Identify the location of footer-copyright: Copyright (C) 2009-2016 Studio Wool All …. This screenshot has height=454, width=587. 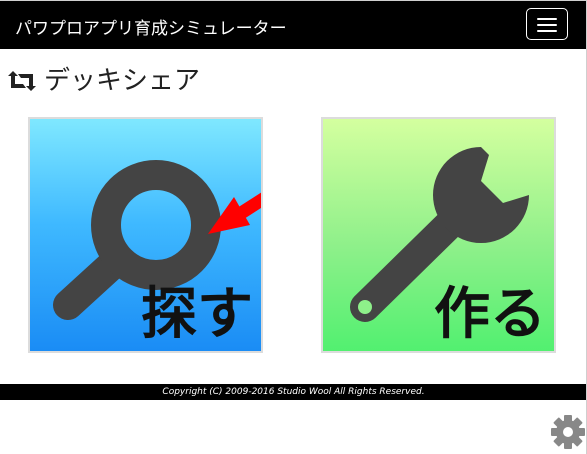
(293, 392).